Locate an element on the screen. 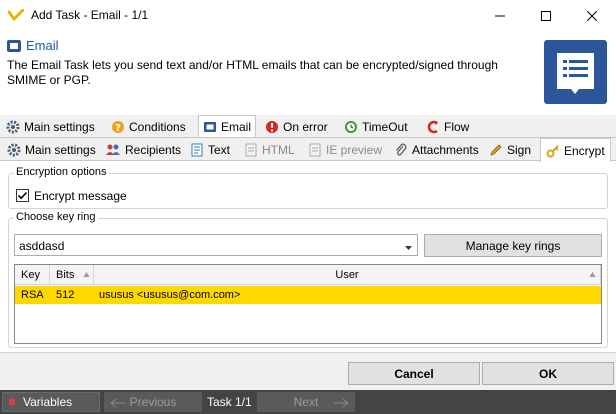  tab-label: IE preview is located at coordinates (354, 150).